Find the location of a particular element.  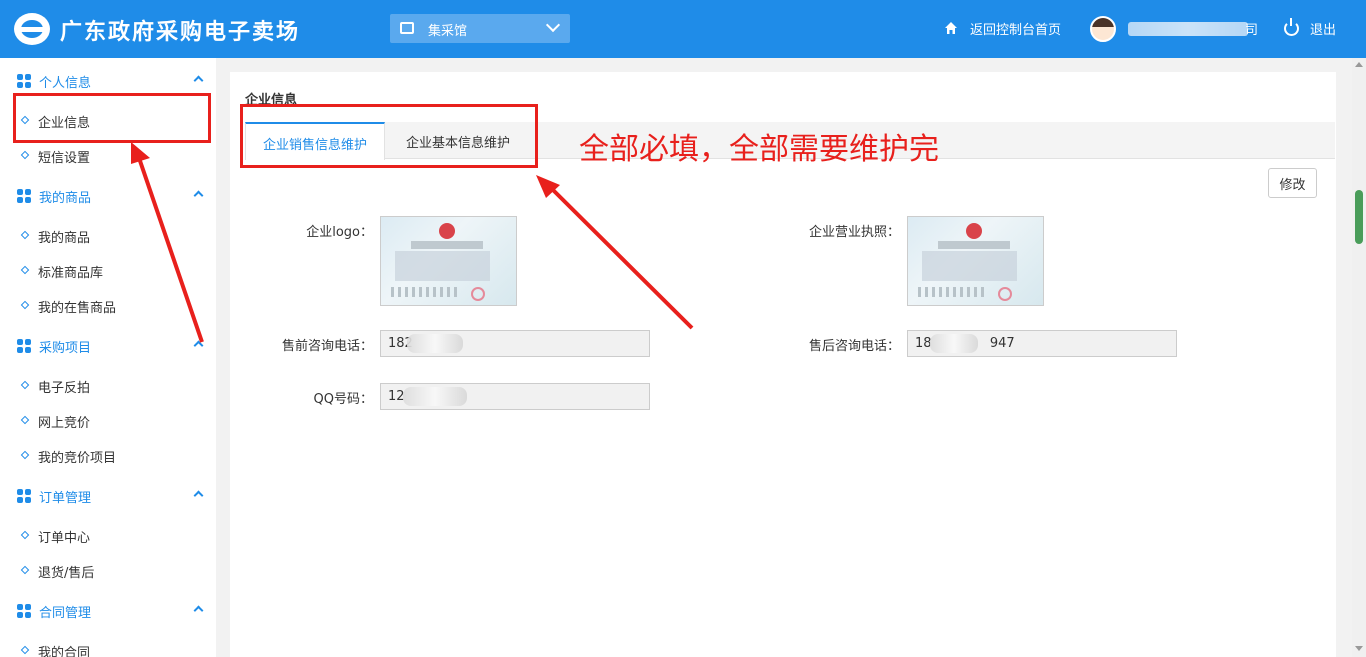

sidebar-section-orders: 订单管理 is located at coordinates (108, 495).